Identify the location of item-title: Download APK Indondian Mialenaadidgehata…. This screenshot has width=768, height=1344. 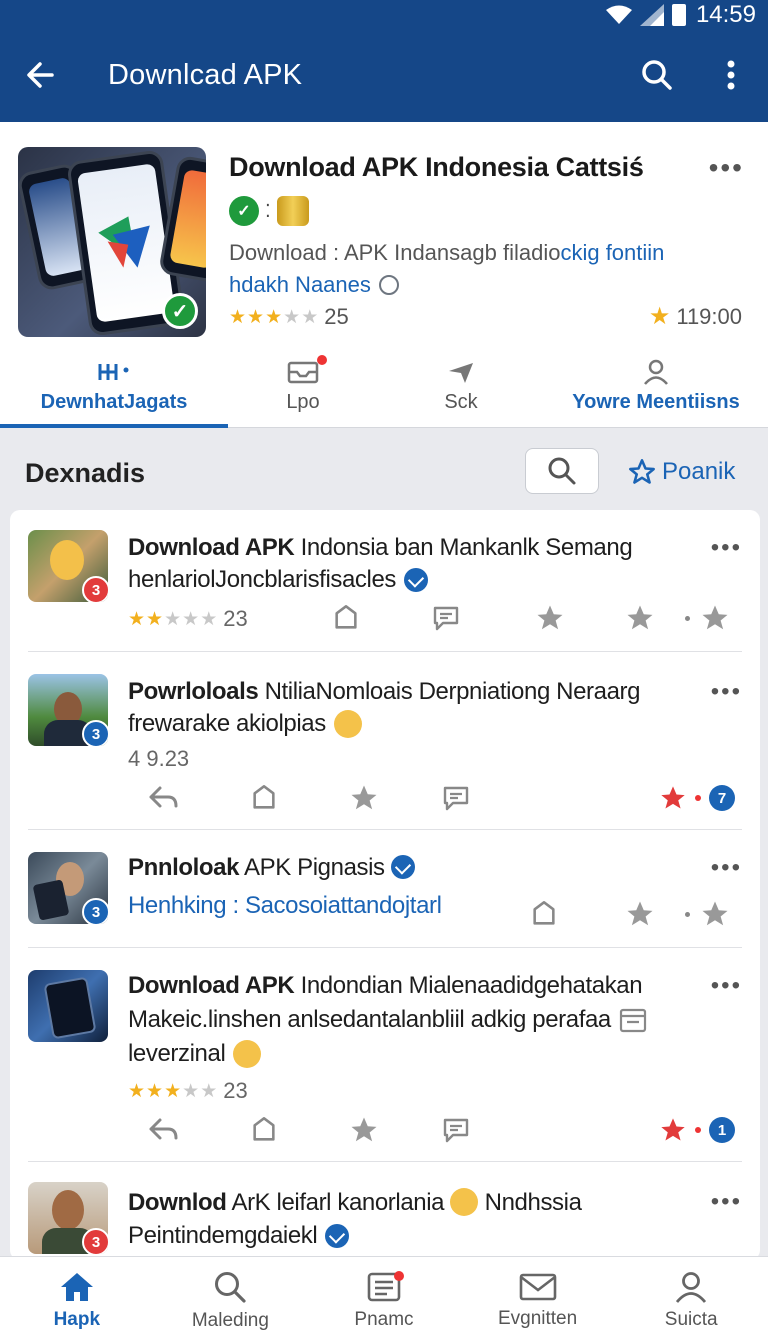
(385, 986).